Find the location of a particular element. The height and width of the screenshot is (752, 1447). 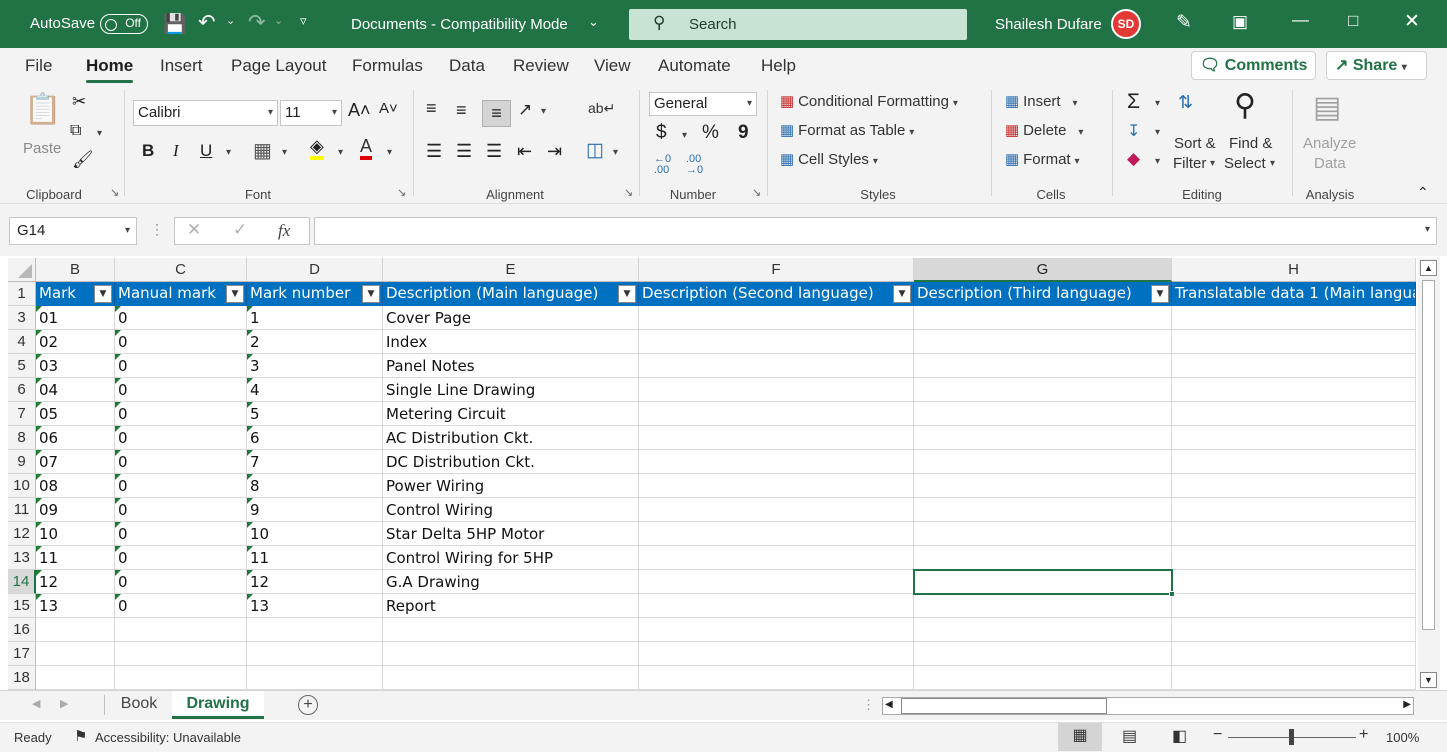

wrap-text-icon: ab↵ is located at coordinates (601, 108).